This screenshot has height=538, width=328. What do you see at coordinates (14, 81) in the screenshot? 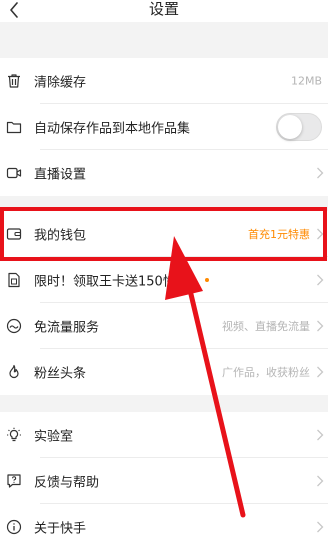
I see `trash-icon` at bounding box center [14, 81].